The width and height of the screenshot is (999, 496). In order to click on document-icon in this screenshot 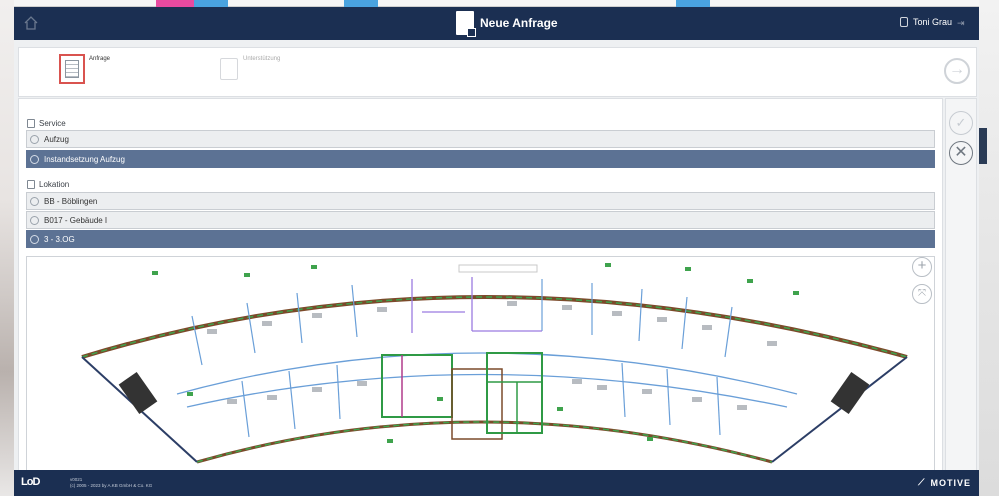, I will do `click(72, 69)`.